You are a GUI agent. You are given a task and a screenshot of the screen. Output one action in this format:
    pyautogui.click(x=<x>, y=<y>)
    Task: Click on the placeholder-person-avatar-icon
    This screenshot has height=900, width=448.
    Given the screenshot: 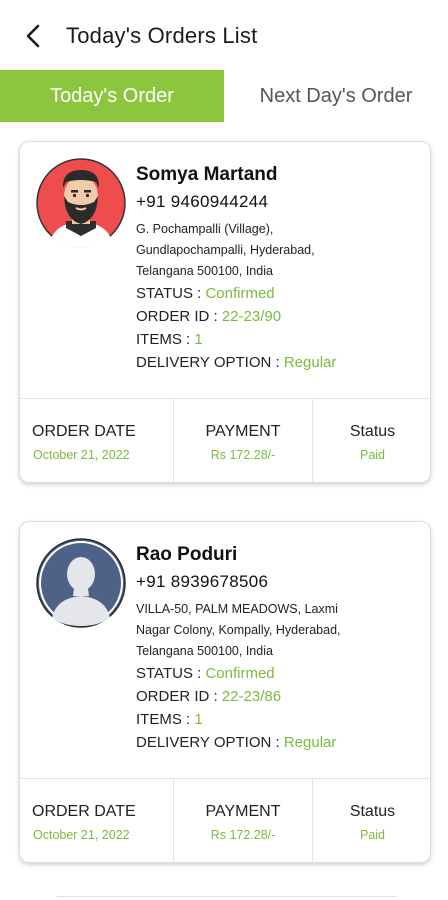 What is the action you would take?
    pyautogui.click(x=81, y=583)
    